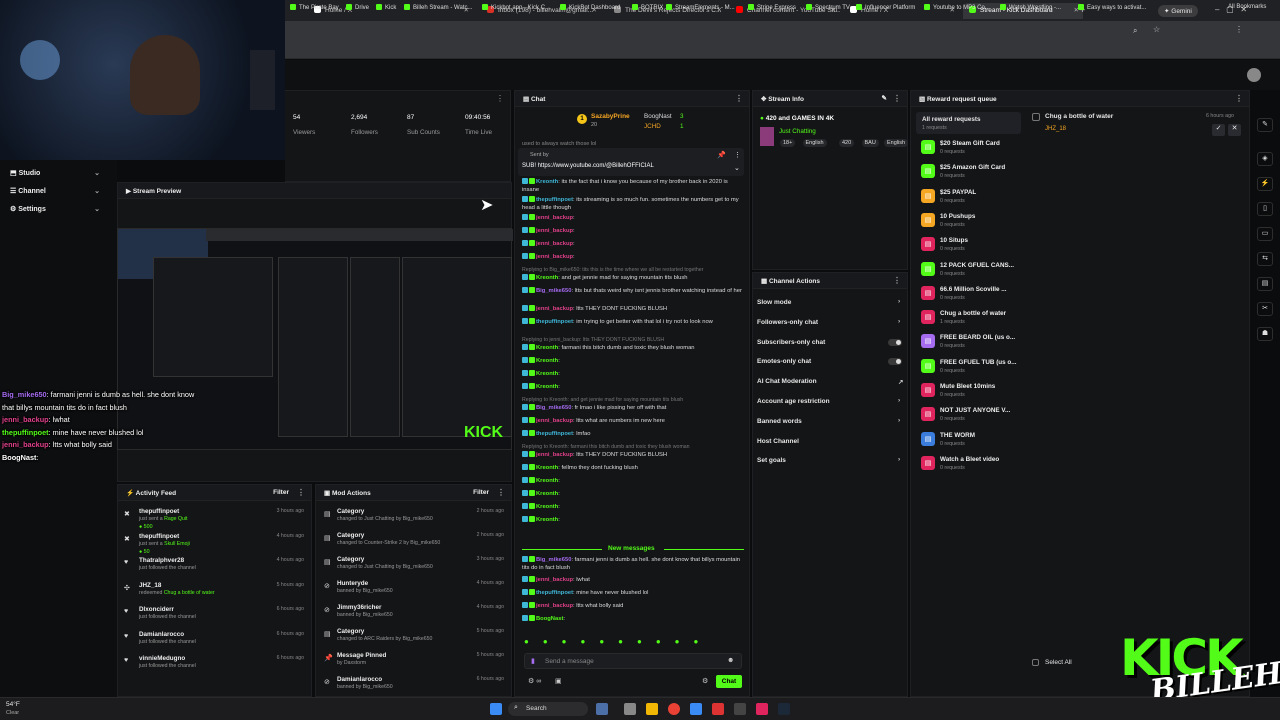 The width and height of the screenshot is (1280, 720). I want to click on mod-filter-button: Filter, so click(481, 492).